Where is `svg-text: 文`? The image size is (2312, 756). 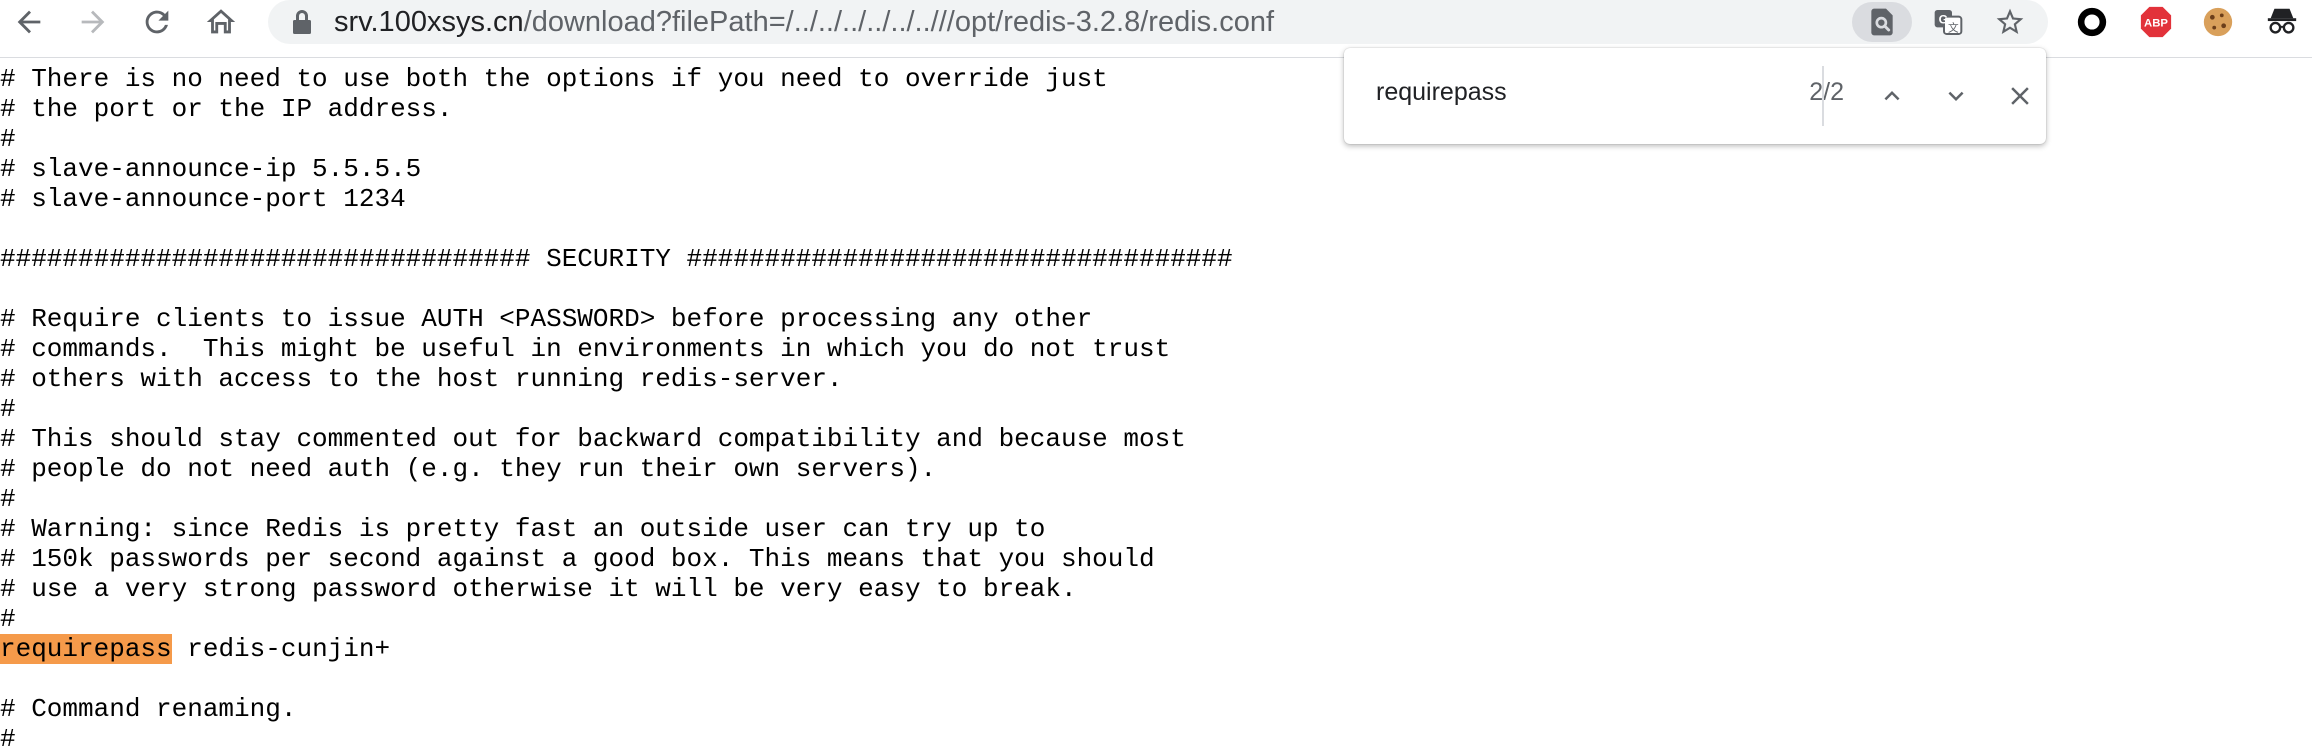
svg-text: 文 is located at coordinates (1953, 27).